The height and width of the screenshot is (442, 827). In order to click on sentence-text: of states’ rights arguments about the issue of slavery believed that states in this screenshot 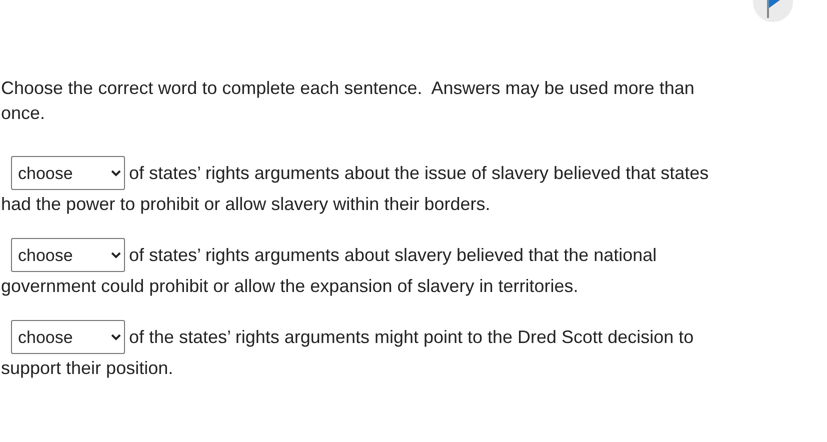, I will do `click(419, 173)`.